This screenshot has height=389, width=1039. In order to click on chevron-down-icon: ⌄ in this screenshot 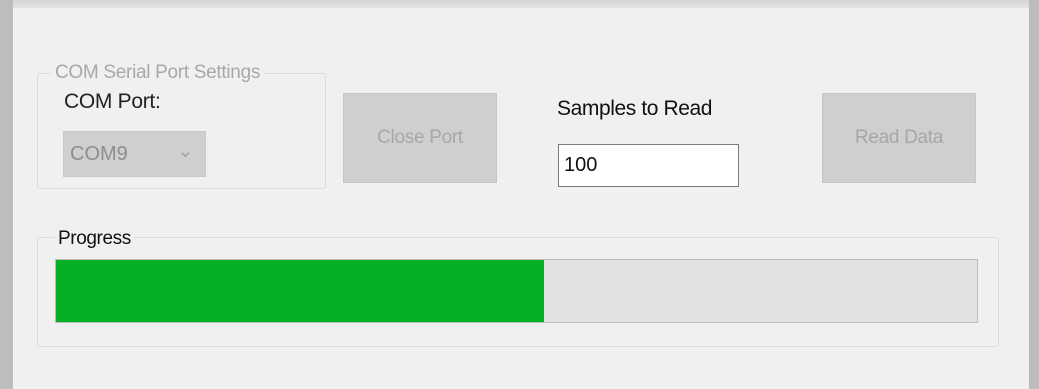, I will do `click(185, 151)`.